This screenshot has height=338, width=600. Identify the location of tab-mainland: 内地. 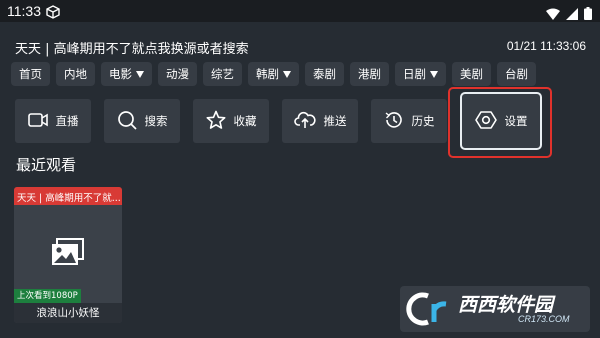
(75, 74).